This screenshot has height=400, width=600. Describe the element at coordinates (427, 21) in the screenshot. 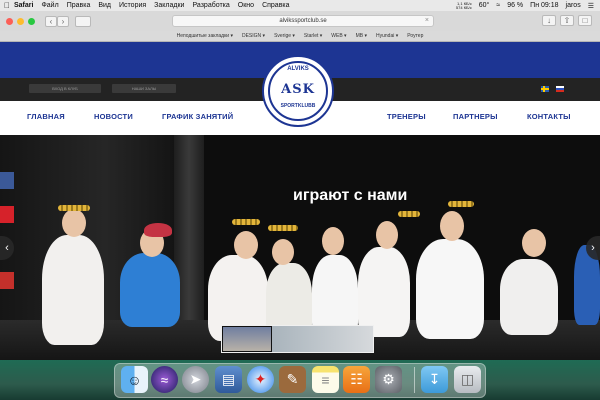

I see `stop-loading-icon: ×` at that location.